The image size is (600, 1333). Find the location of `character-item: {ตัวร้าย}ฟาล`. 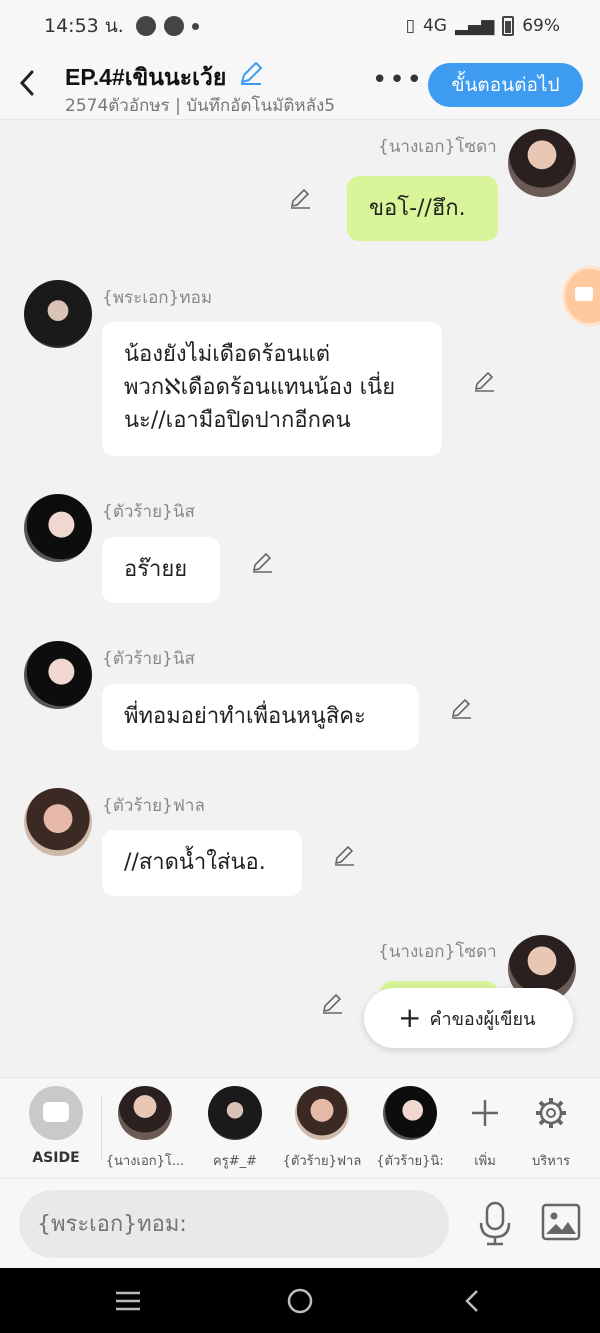

character-item: {ตัวร้าย}ฟาล is located at coordinates (322, 1128).